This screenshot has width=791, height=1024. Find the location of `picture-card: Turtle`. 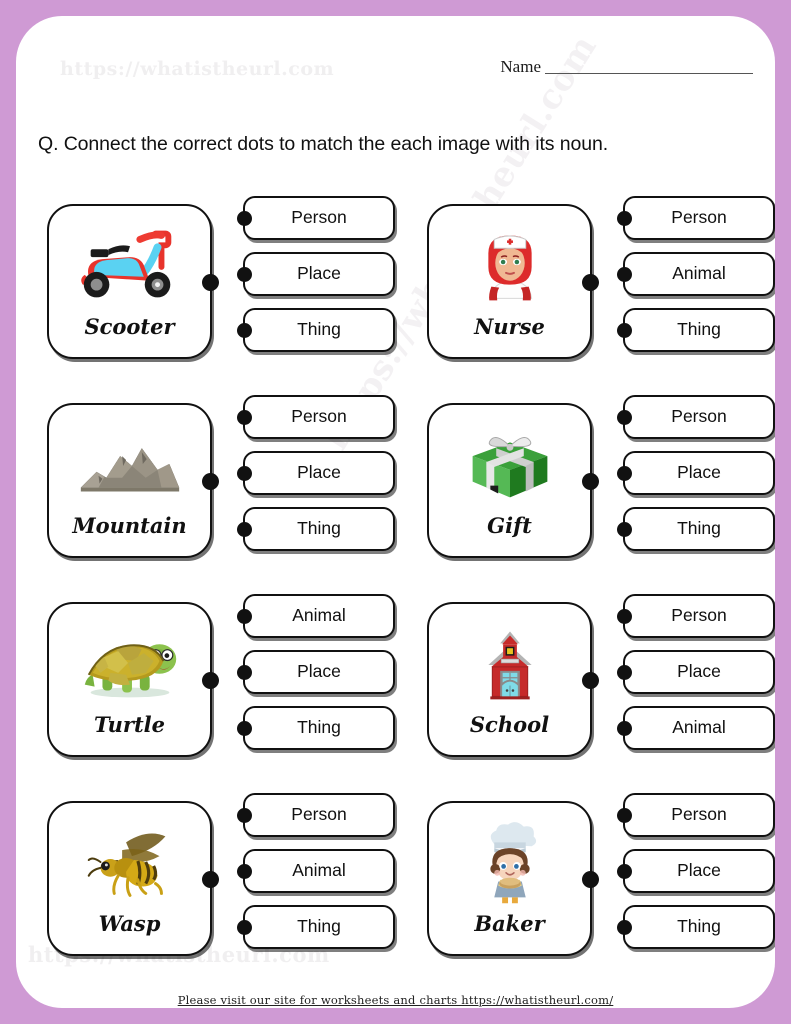

picture-card: Turtle is located at coordinates (133, 679).